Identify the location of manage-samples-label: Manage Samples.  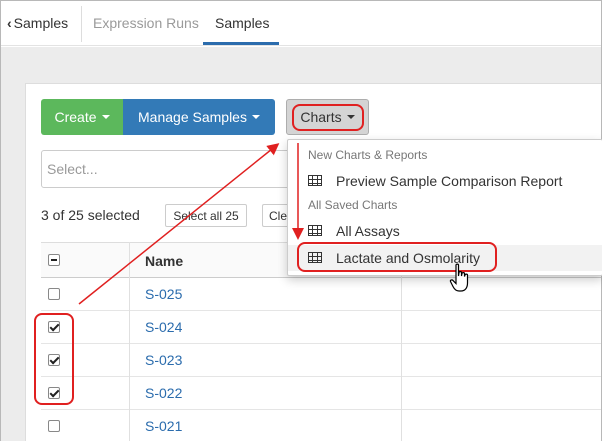
(192, 117).